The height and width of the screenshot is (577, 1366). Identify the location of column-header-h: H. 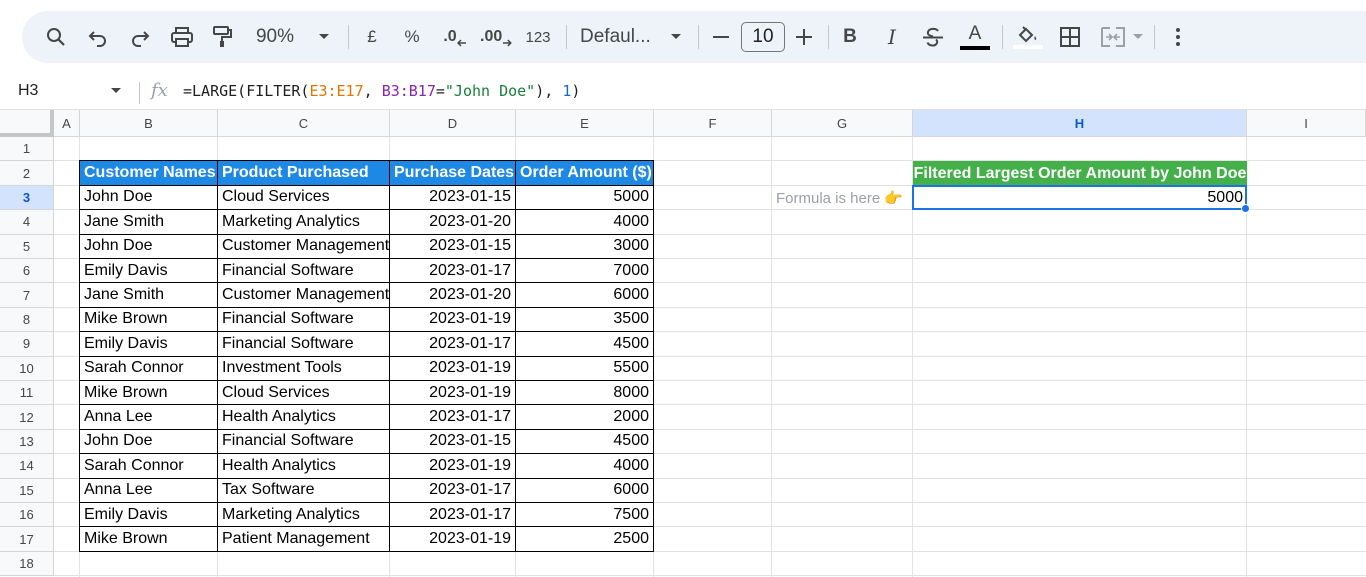
(1080, 123).